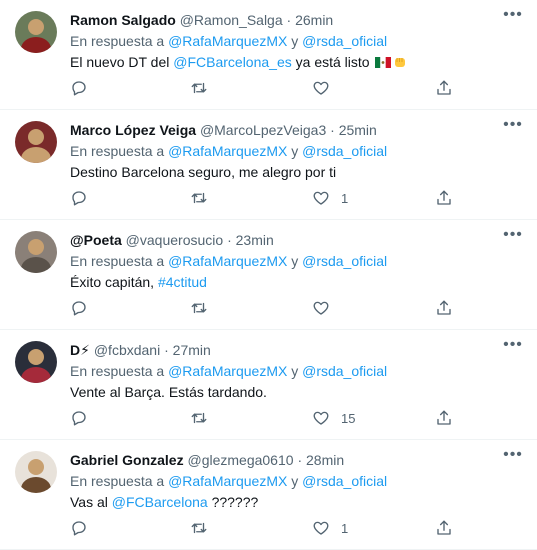  What do you see at coordinates (233, 502) in the screenshot?
I see `text-after: ??????` at bounding box center [233, 502].